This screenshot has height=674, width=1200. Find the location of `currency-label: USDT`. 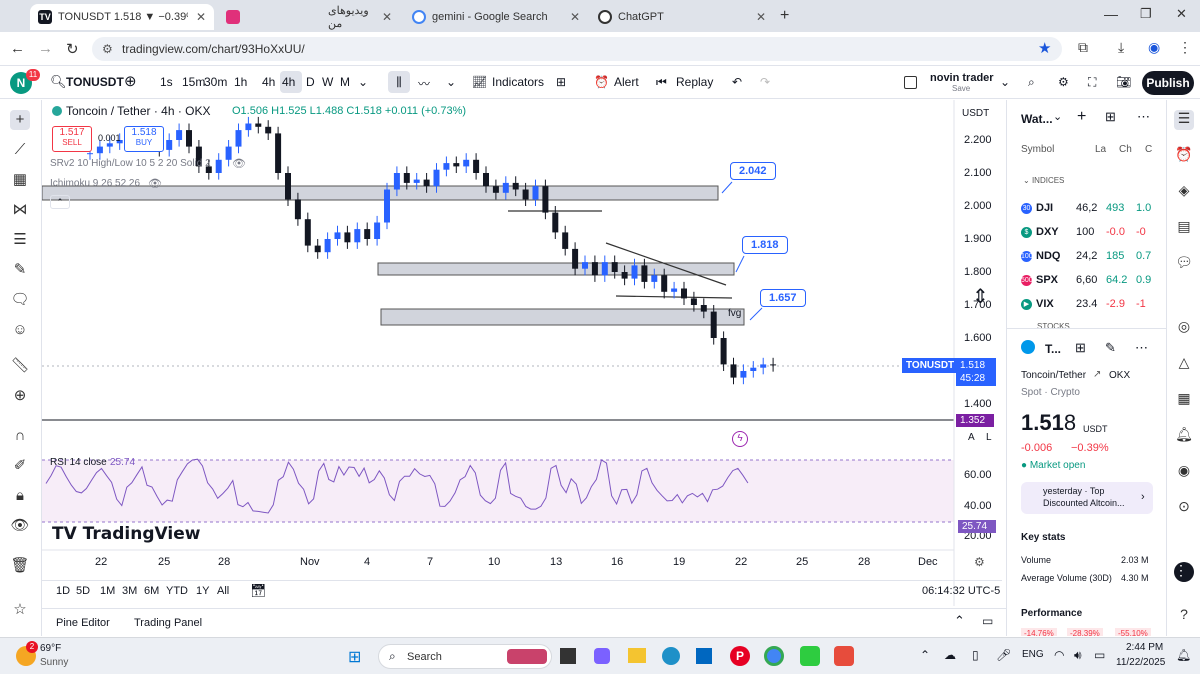

currency-label: USDT is located at coordinates (975, 113).